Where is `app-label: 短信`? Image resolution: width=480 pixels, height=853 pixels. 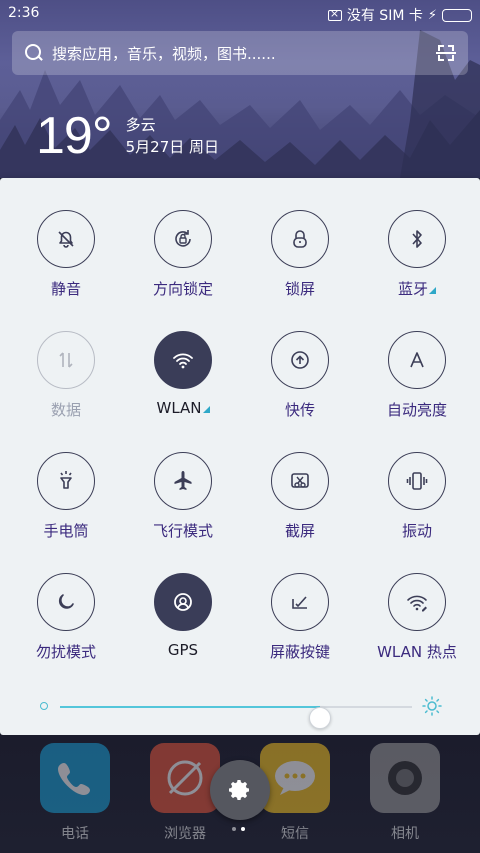 app-label: 短信 is located at coordinates (295, 834).